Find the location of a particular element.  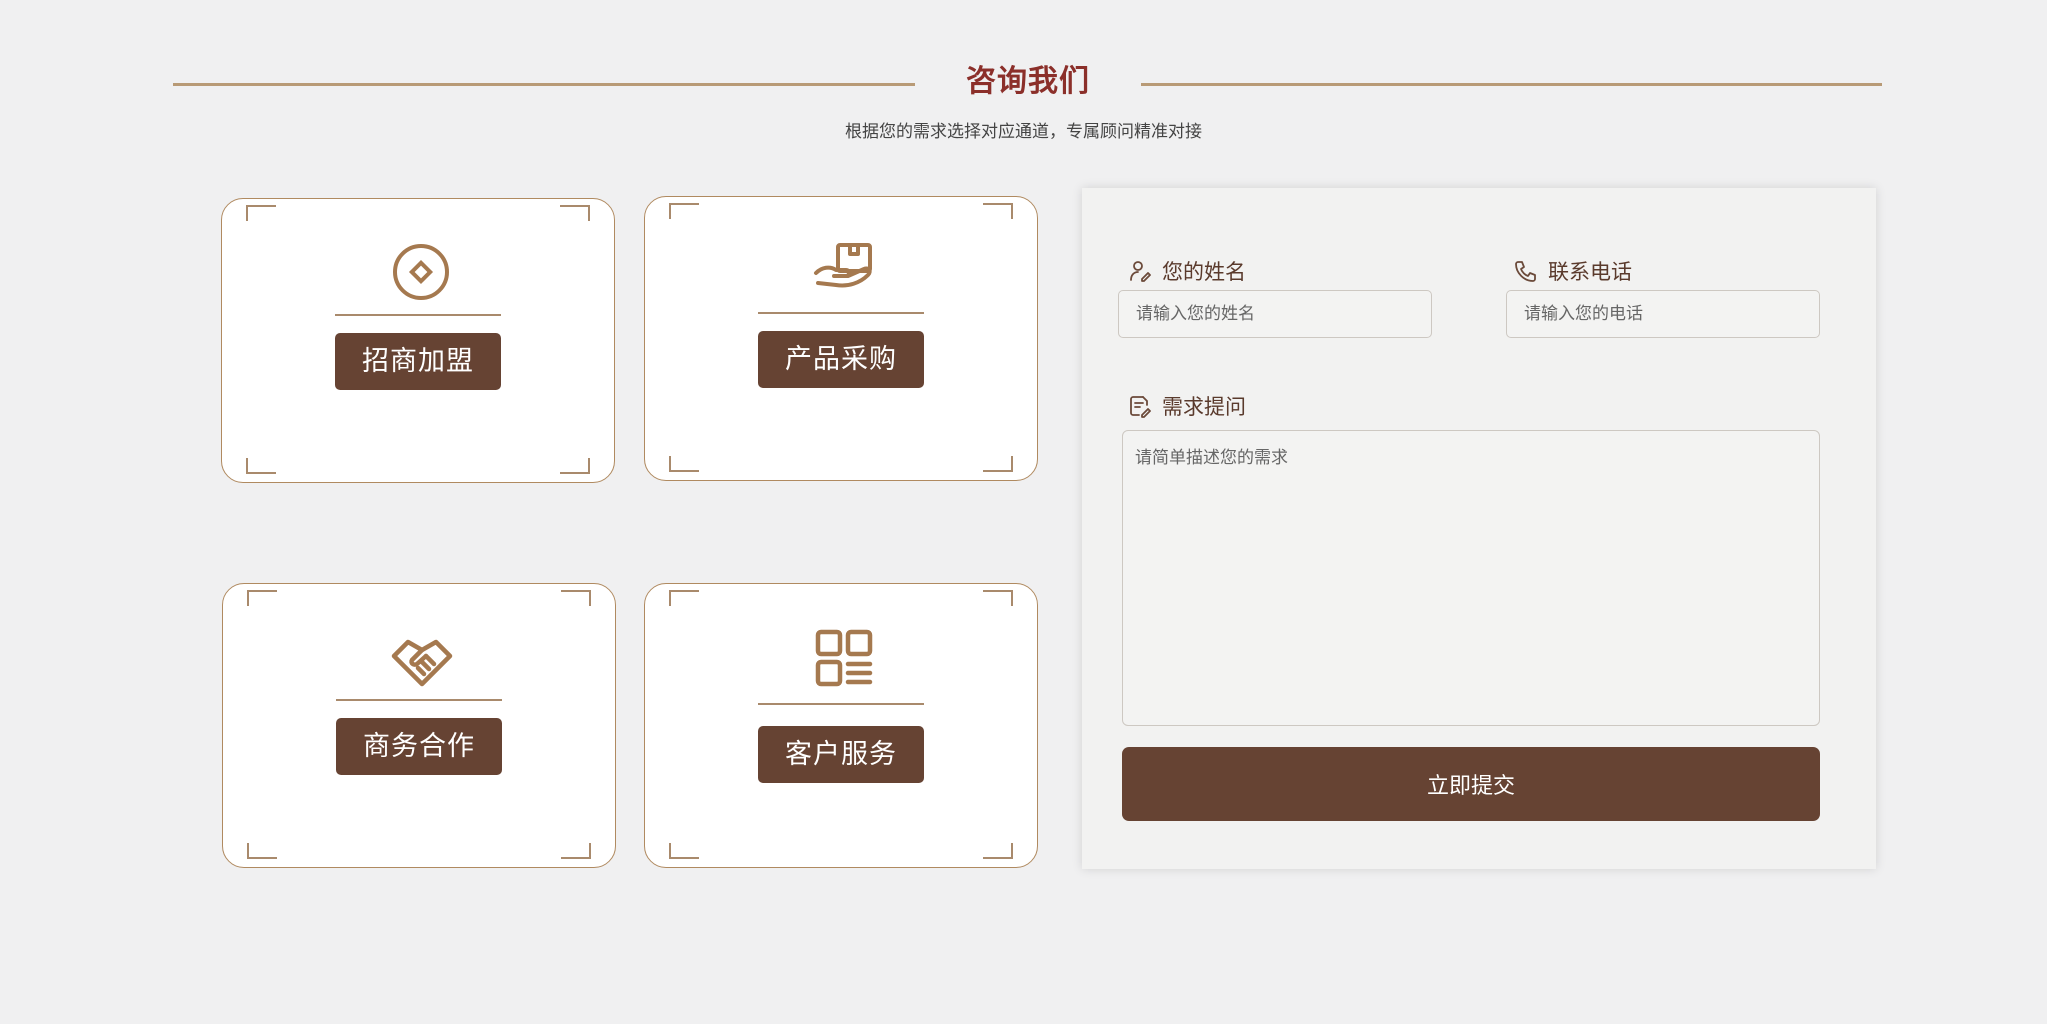

submit-button: 立即提交 is located at coordinates (1471, 784).